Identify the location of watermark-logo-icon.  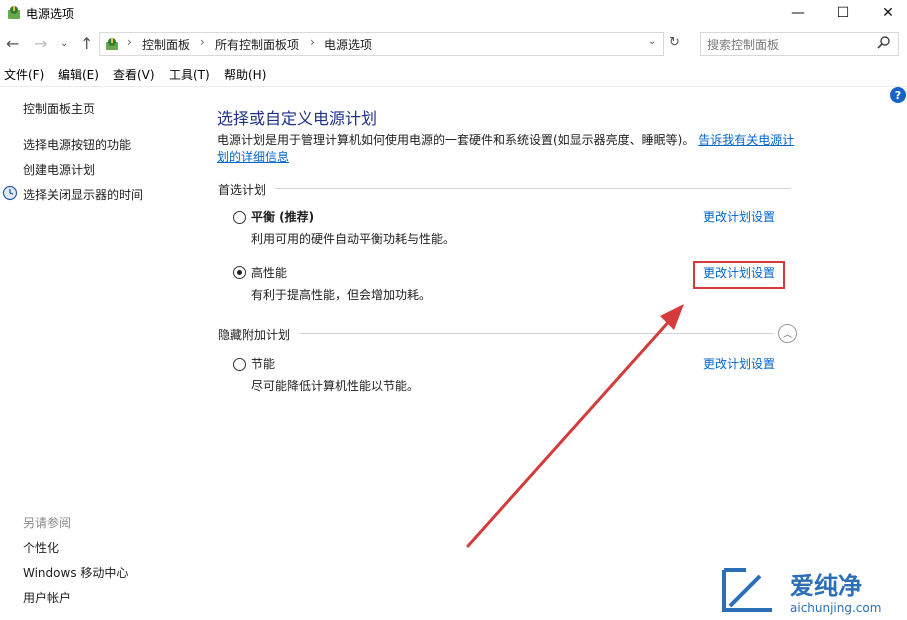
(746, 591).